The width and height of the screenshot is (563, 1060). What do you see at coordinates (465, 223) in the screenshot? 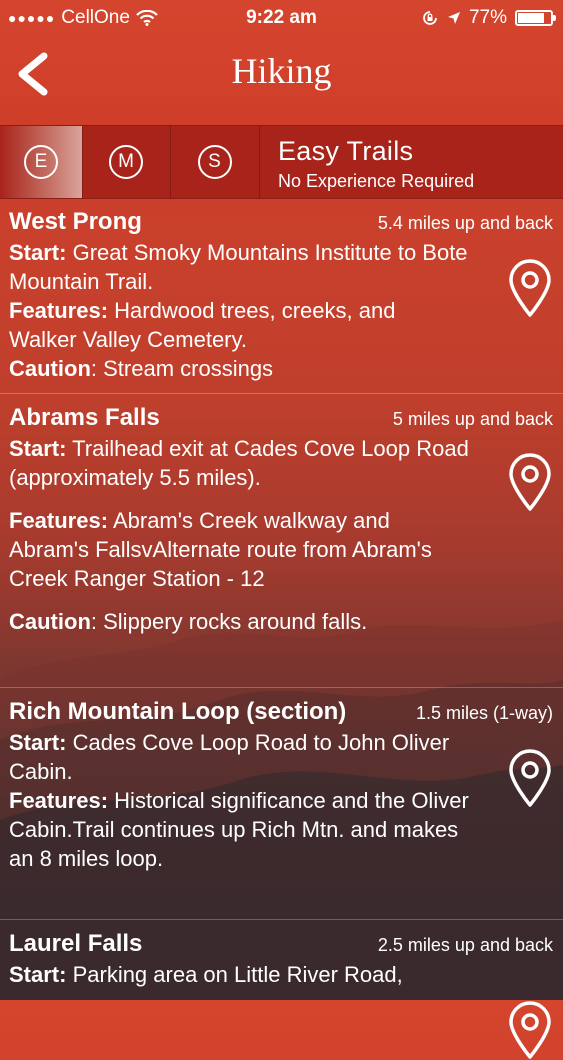
I see `trail-distance: 5.4 miles up and back` at bounding box center [465, 223].